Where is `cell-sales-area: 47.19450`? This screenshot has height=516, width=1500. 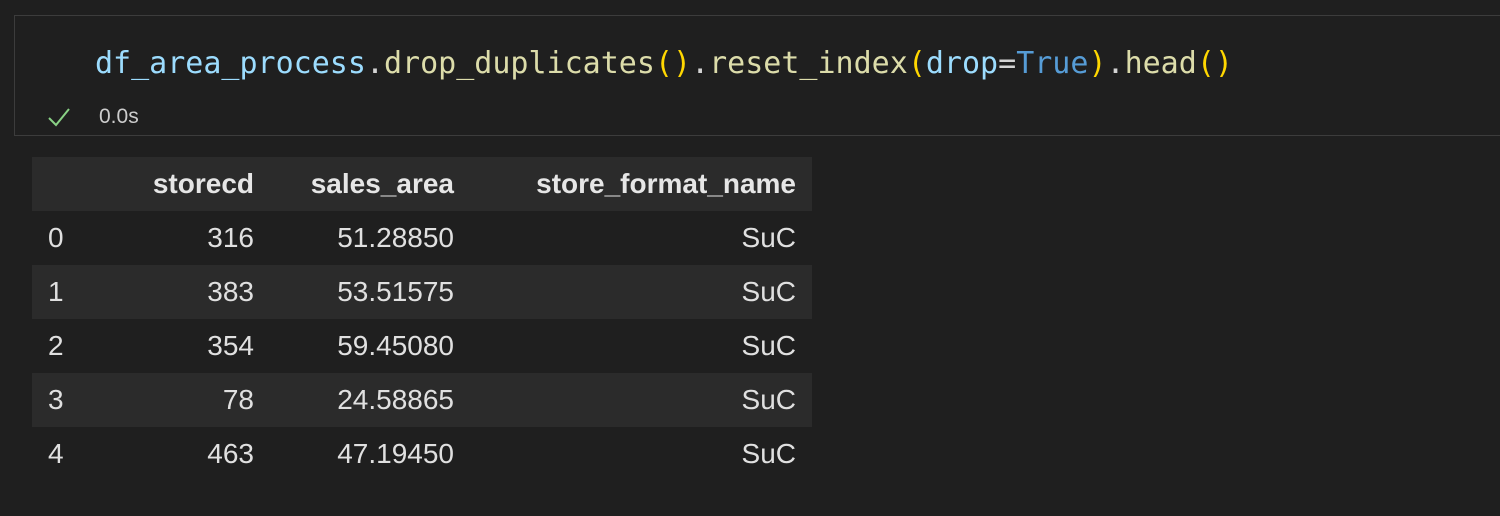
cell-sales-area: 47.19450 is located at coordinates (395, 453).